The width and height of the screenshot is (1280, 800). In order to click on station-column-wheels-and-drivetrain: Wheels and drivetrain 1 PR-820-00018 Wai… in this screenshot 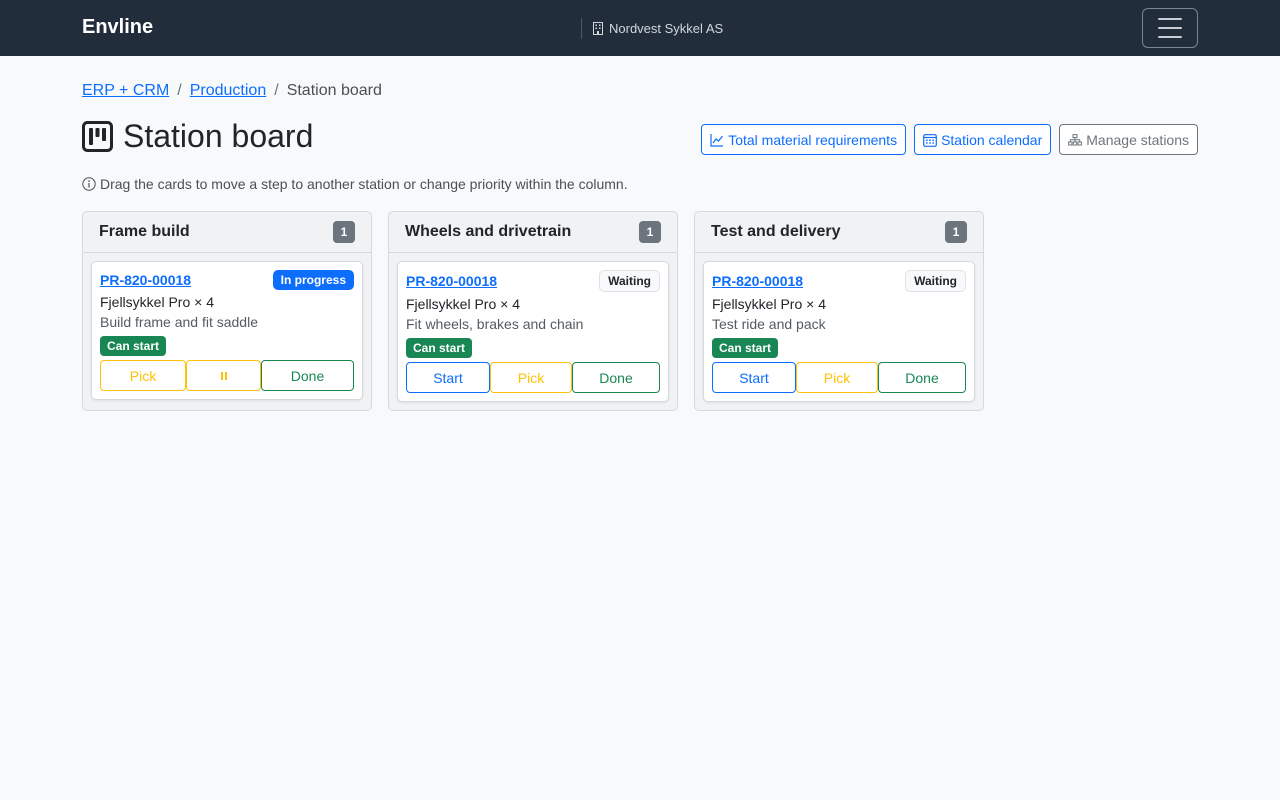, I will do `click(533, 311)`.